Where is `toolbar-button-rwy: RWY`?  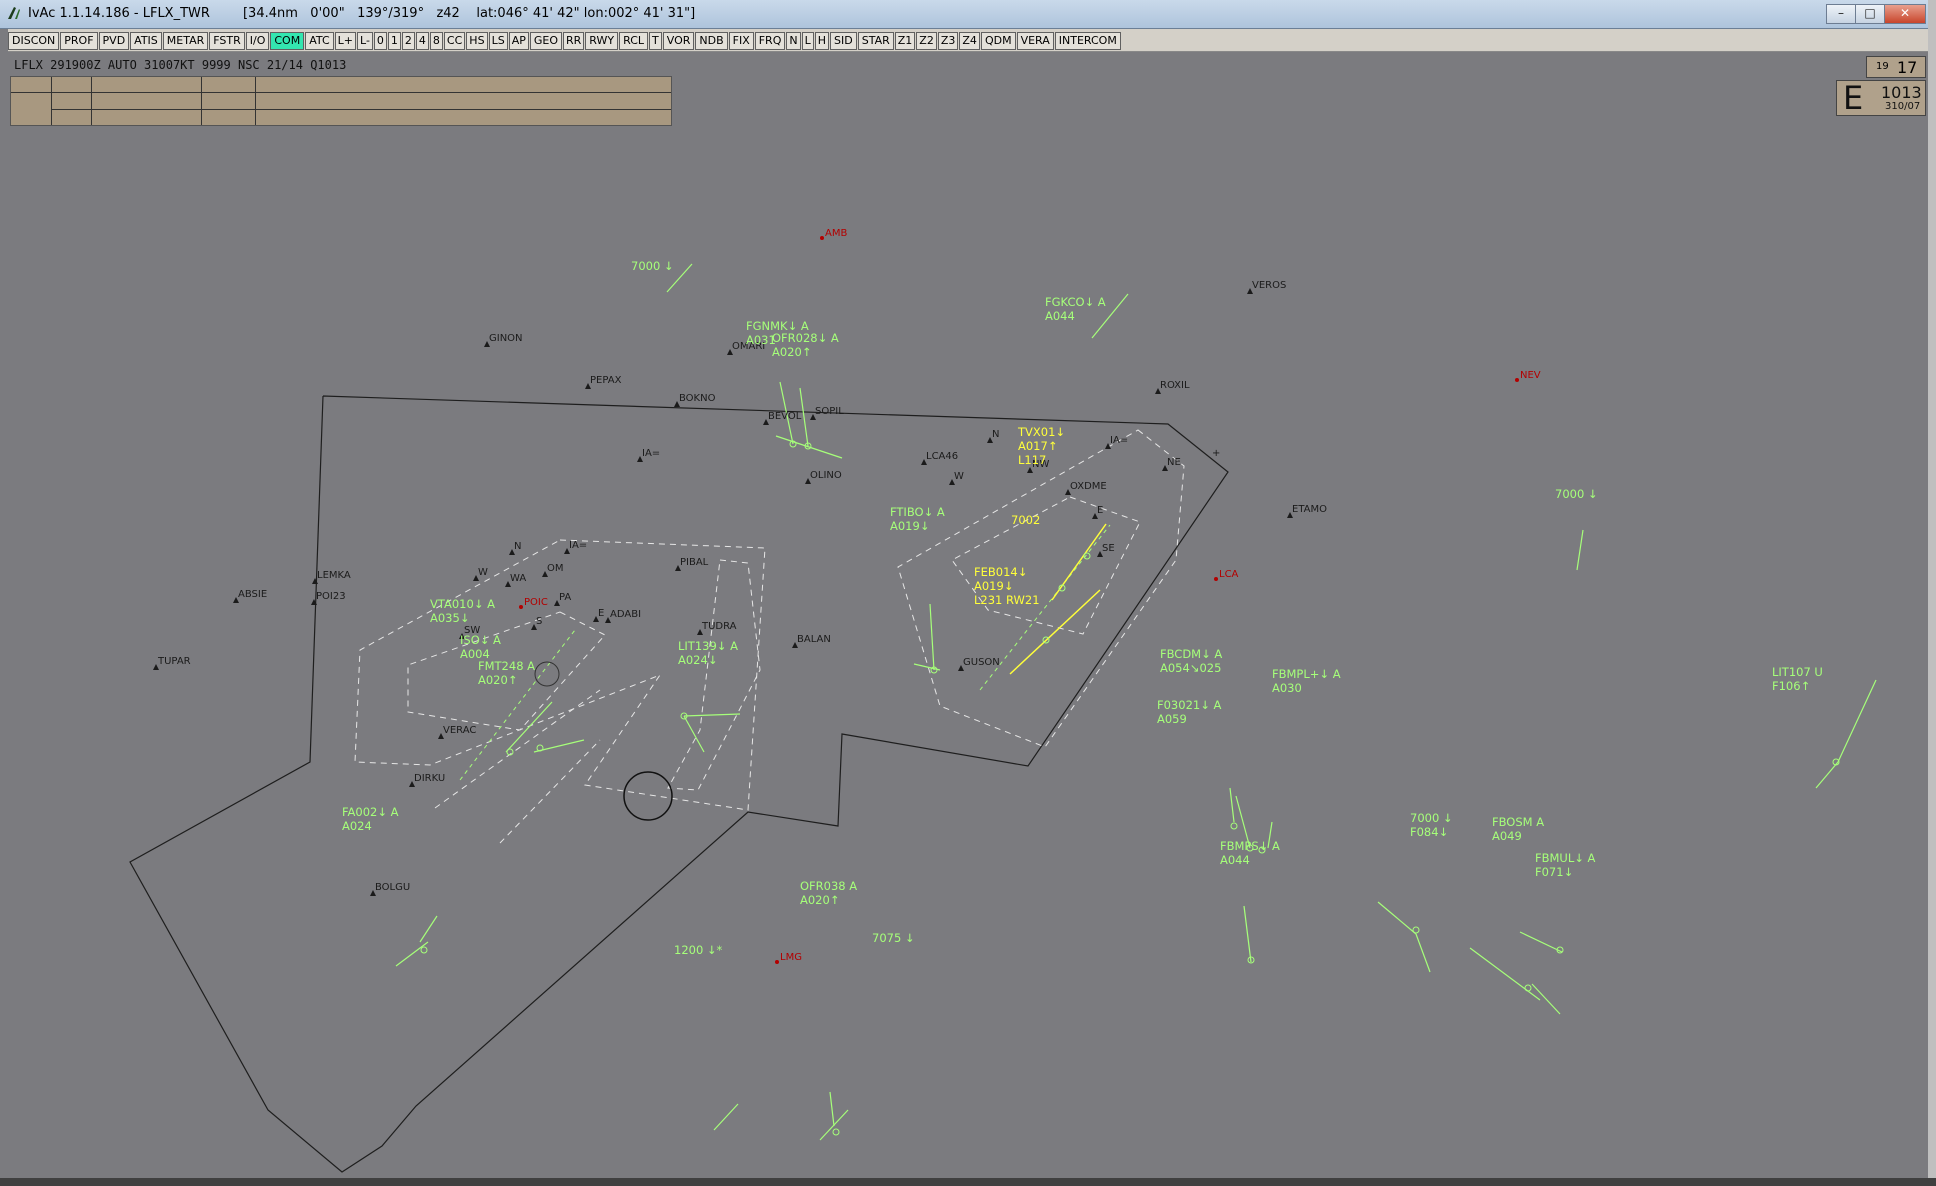
toolbar-button-rwy: RWY is located at coordinates (602, 41).